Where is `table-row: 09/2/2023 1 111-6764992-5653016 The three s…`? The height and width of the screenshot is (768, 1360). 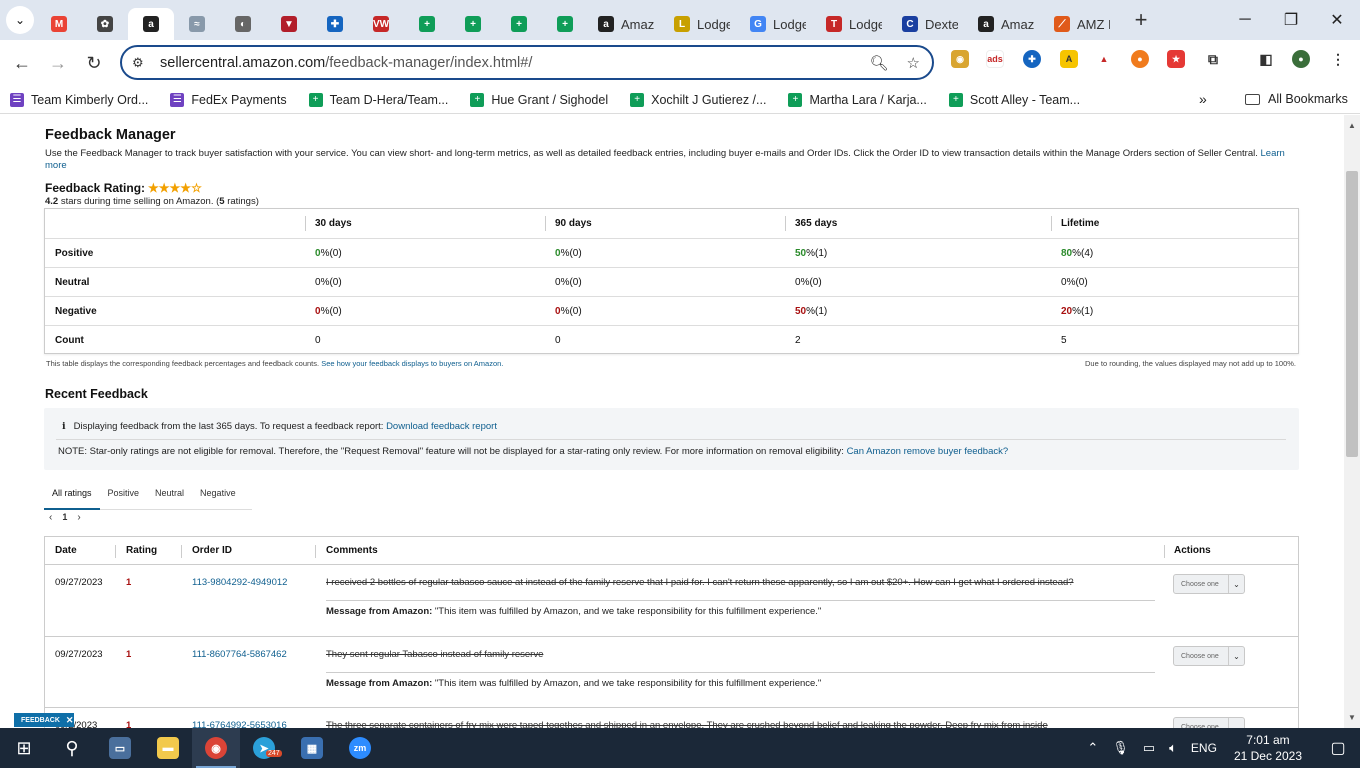
table-row: 09/2/2023 1 111-6764992-5653016 The three s… is located at coordinates (671, 718).